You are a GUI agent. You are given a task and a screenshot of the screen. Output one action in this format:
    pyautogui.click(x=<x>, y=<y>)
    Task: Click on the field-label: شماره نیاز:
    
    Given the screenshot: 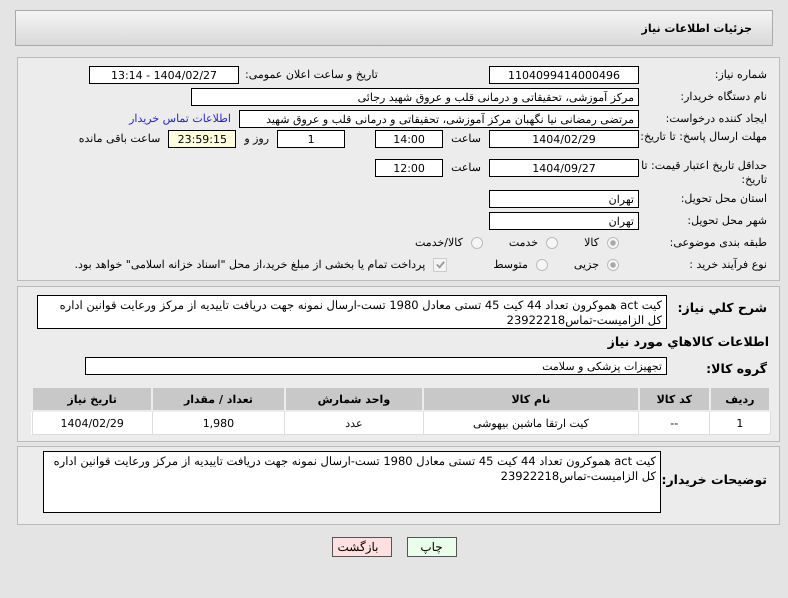 What is the action you would take?
    pyautogui.click(x=741, y=75)
    